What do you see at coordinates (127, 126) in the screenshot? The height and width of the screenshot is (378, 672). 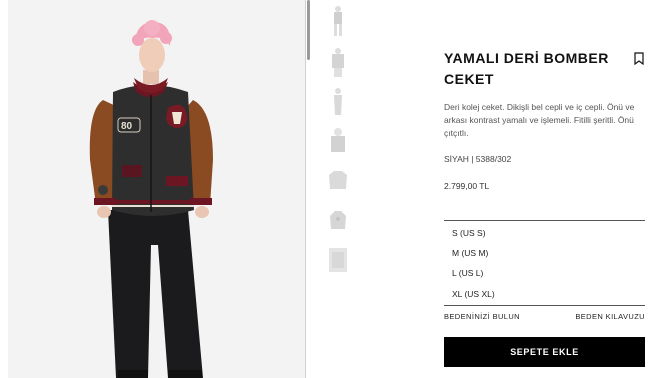 I see `jacket-number-patch: 80` at bounding box center [127, 126].